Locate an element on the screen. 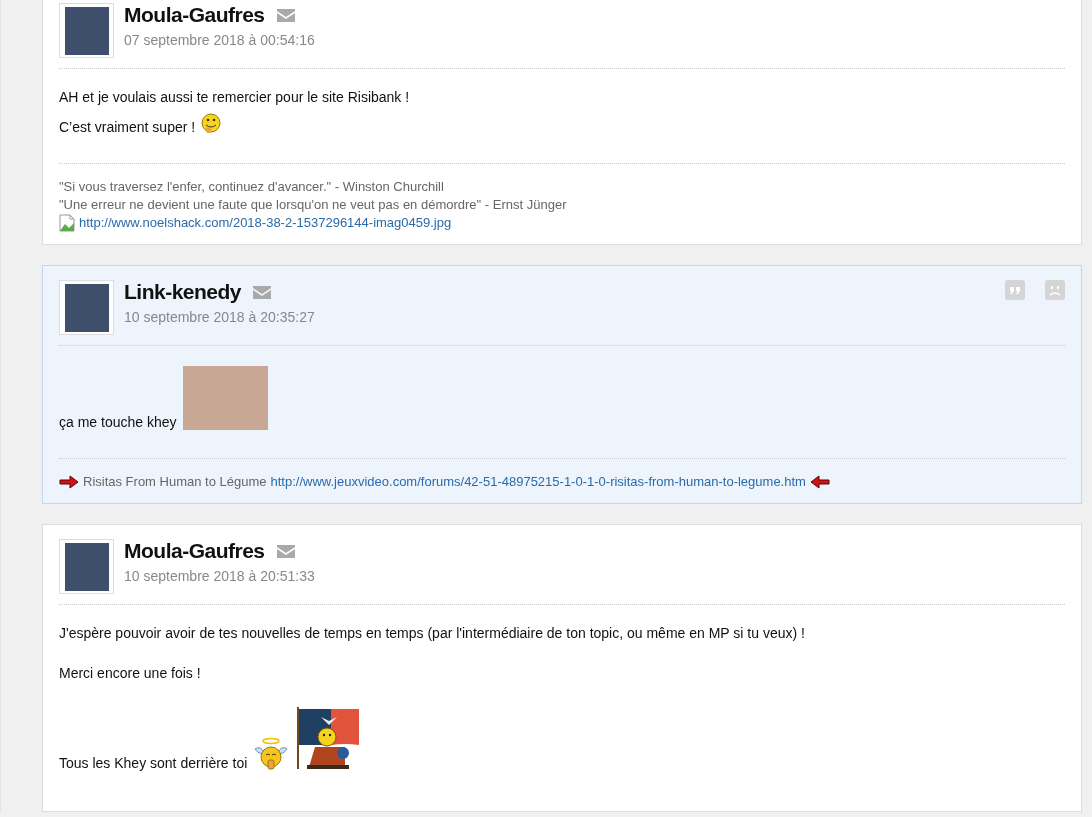 Image resolution: width=1092 pixels, height=817 pixels. author-name: Link-kenedy is located at coordinates (183, 292).